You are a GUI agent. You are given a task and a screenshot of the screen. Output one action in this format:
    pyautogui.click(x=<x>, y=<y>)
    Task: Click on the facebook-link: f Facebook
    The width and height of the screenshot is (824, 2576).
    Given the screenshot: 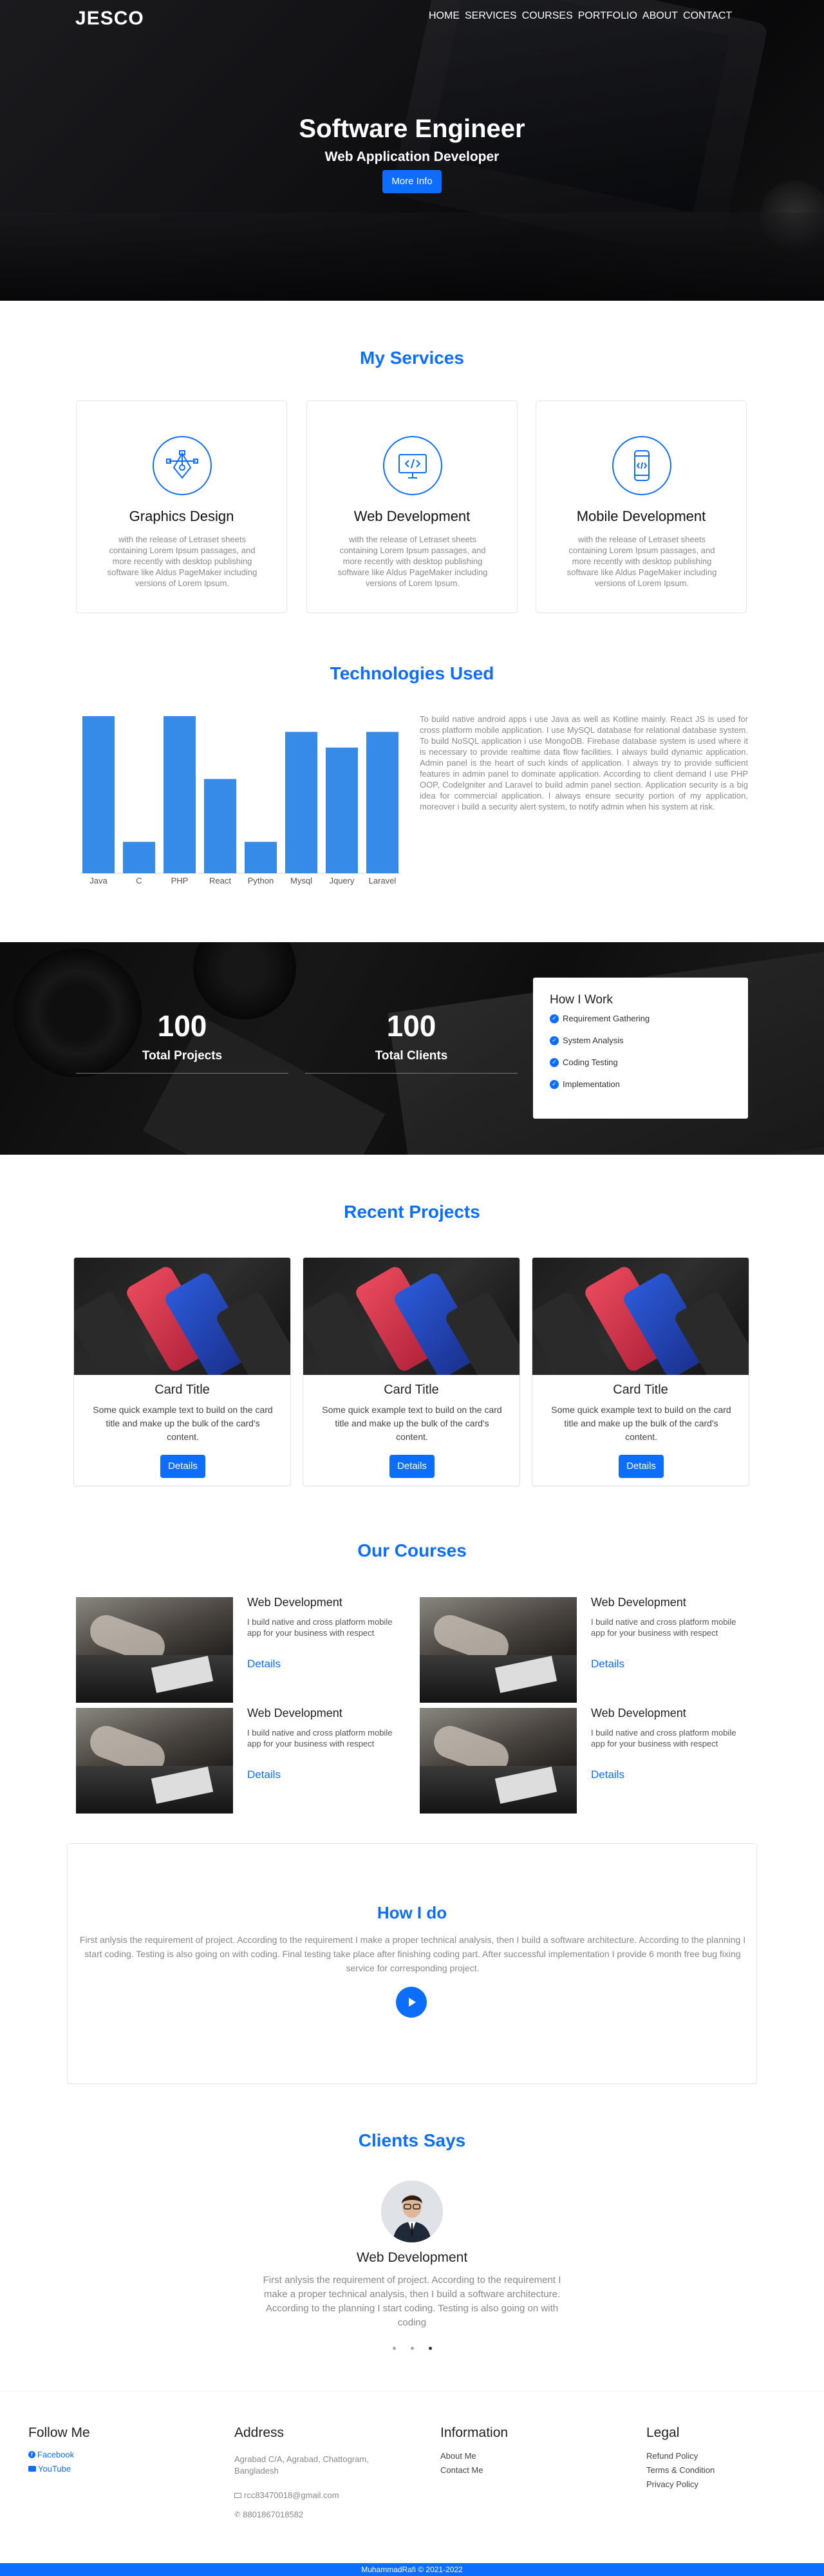 What is the action you would take?
    pyautogui.click(x=51, y=2454)
    